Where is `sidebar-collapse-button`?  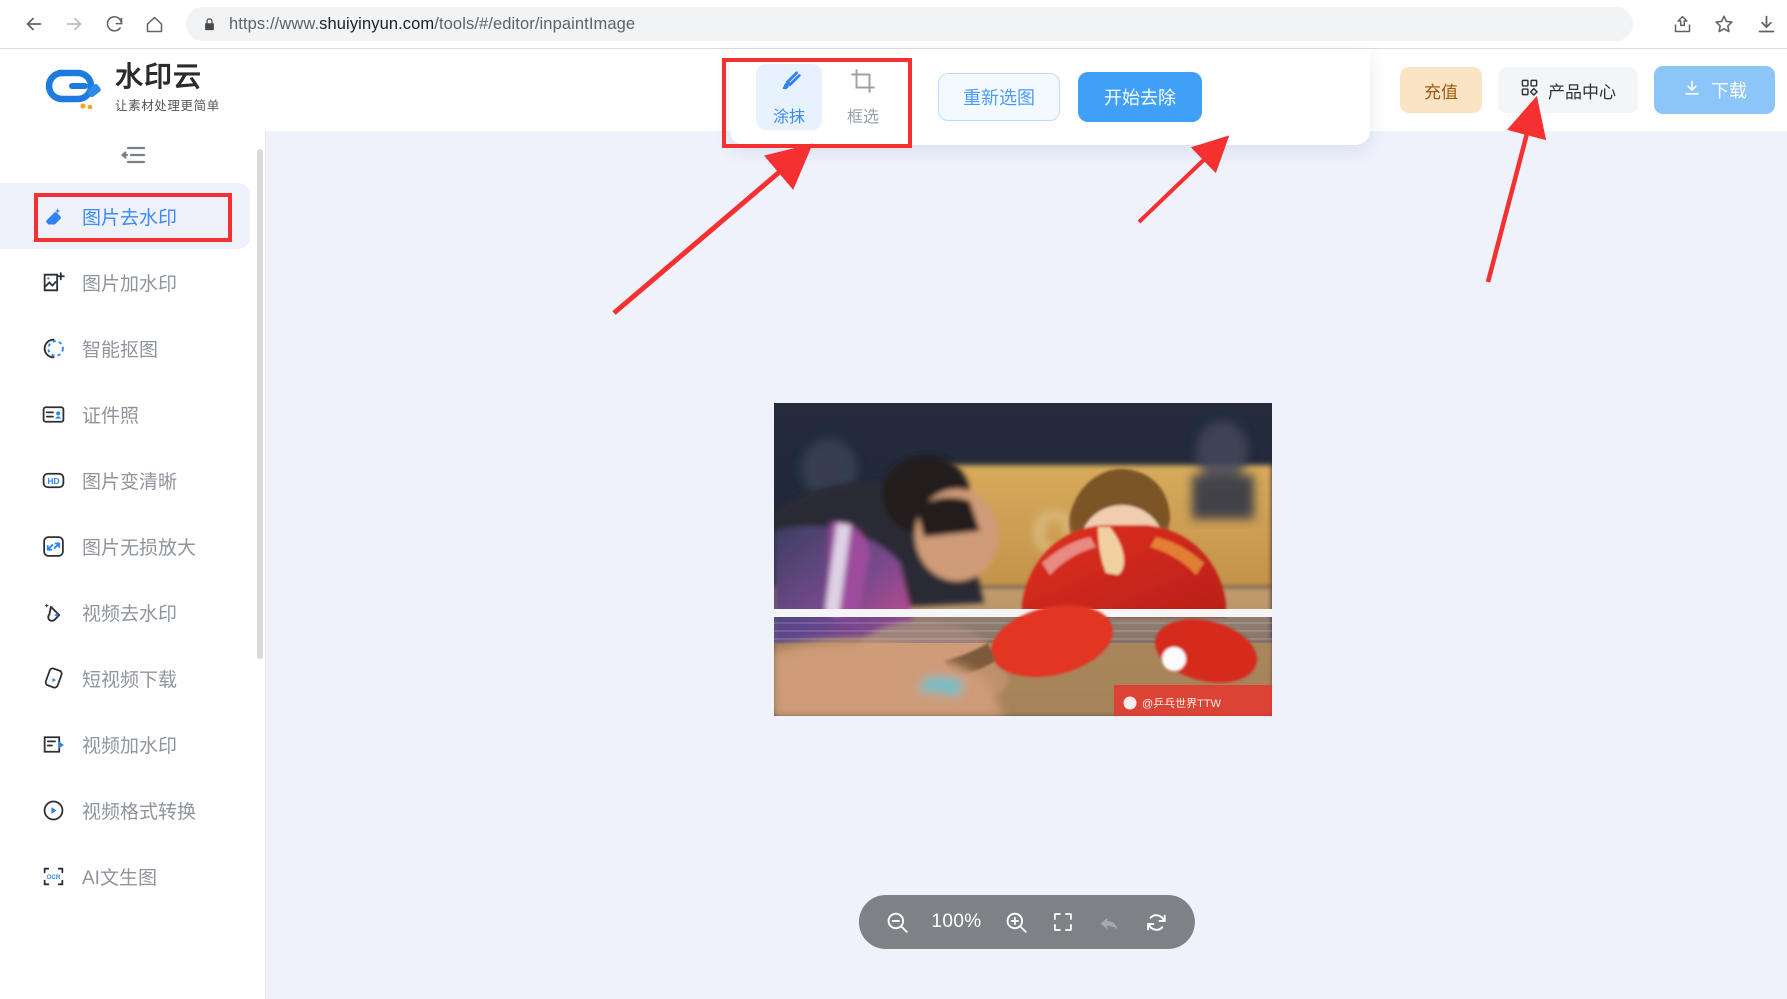
sidebar-collapse-button is located at coordinates (133, 157).